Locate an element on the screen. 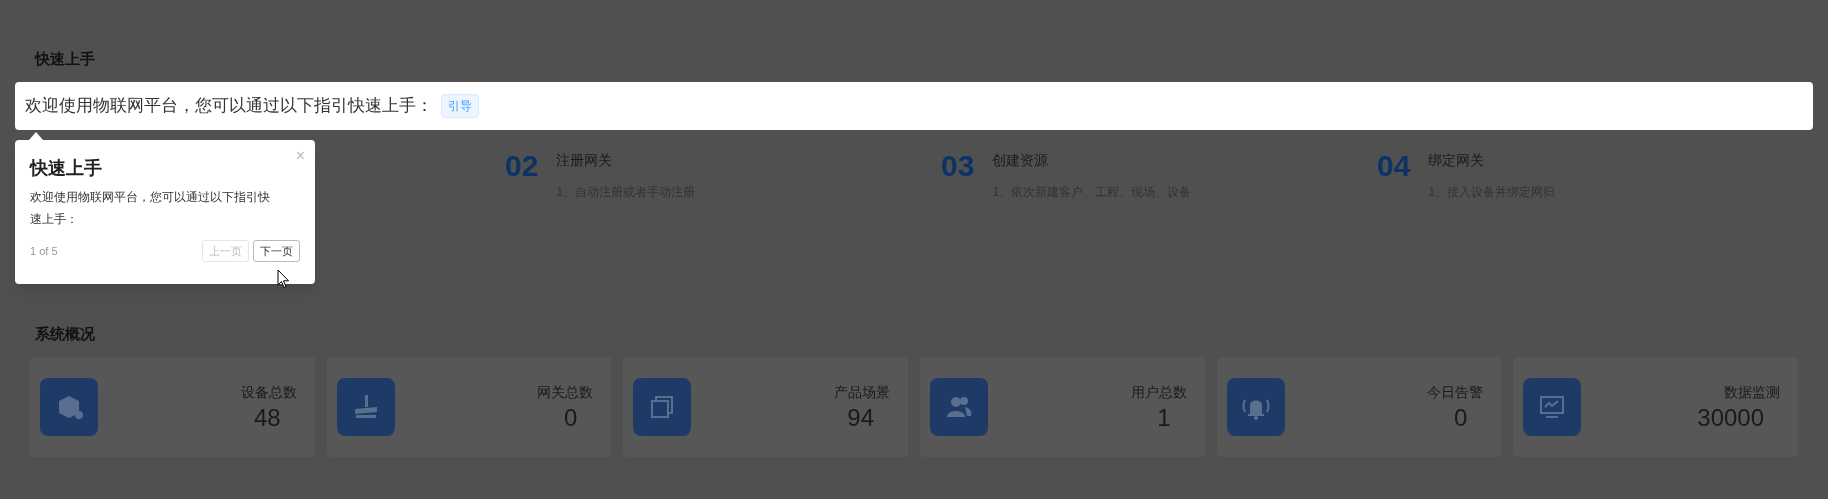 This screenshot has height=499, width=1828. gateway-icon is located at coordinates (365, 407).